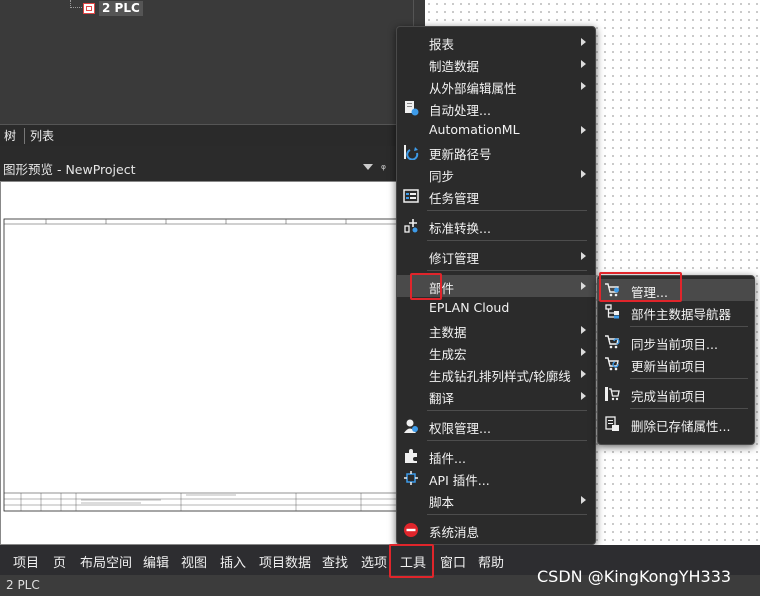 The width and height of the screenshot is (760, 596). I want to click on menu-item-generate-drilling-patterns: 生成钻孔排列样式/轮廓线, so click(496, 374).